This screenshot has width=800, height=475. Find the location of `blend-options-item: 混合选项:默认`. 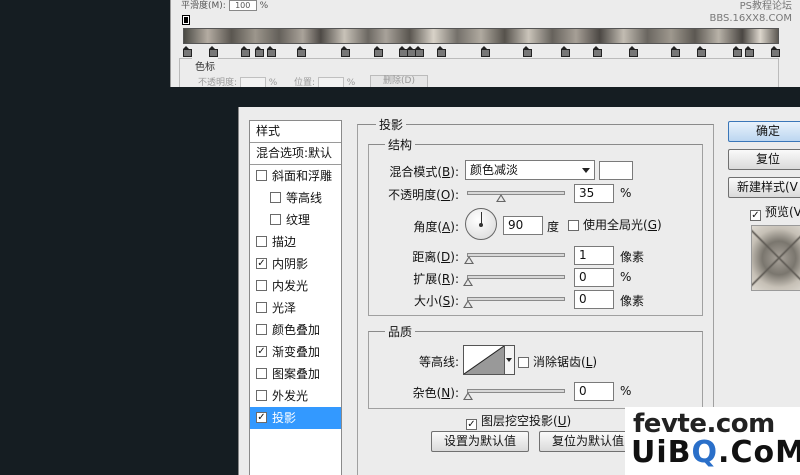

blend-options-item: 混合选项:默认 is located at coordinates (295, 154).